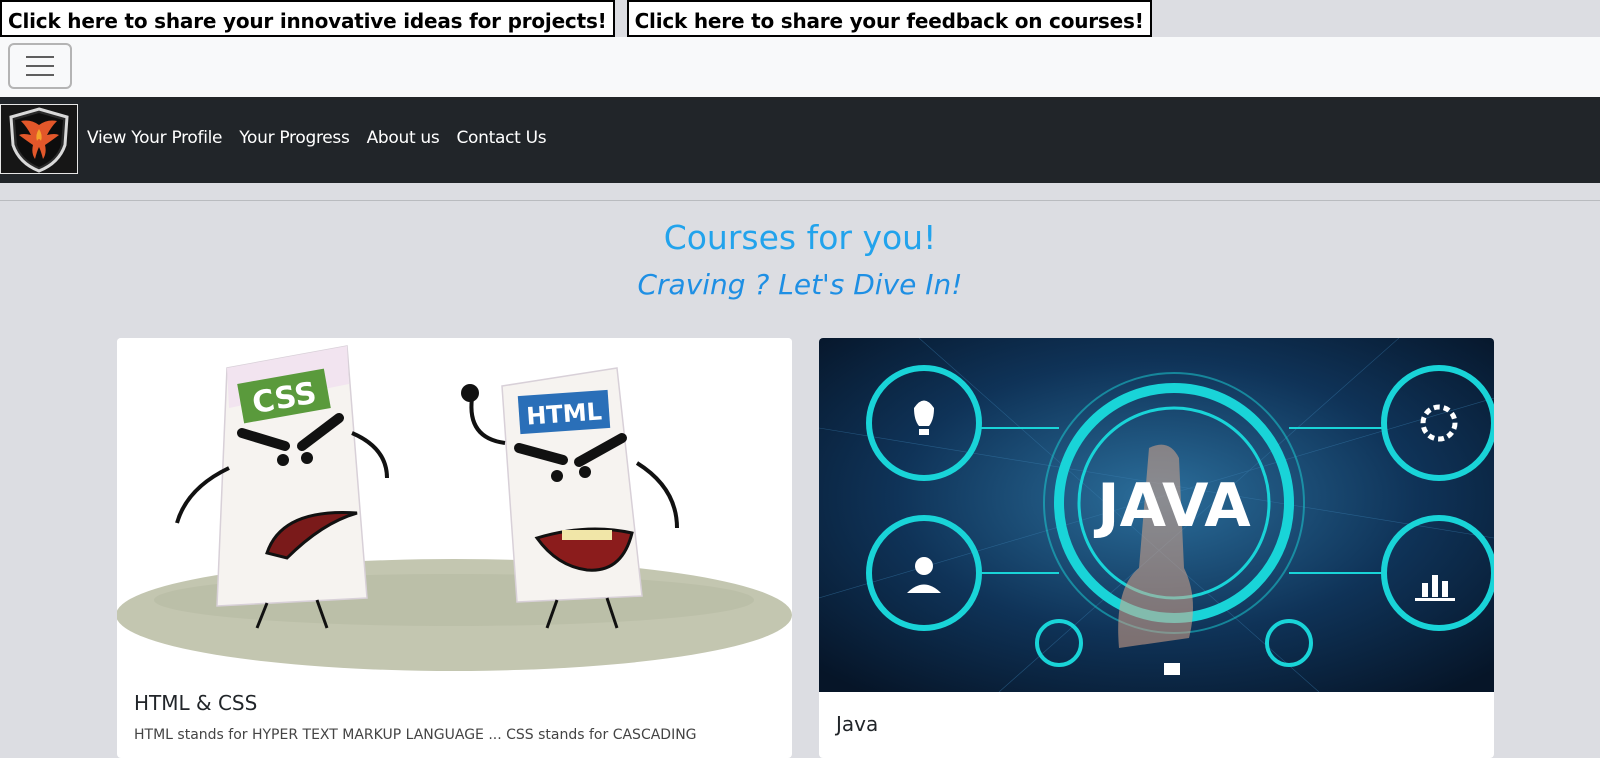 This screenshot has width=1600, height=758. Describe the element at coordinates (857, 724) in the screenshot. I see `card-title: Java` at that location.